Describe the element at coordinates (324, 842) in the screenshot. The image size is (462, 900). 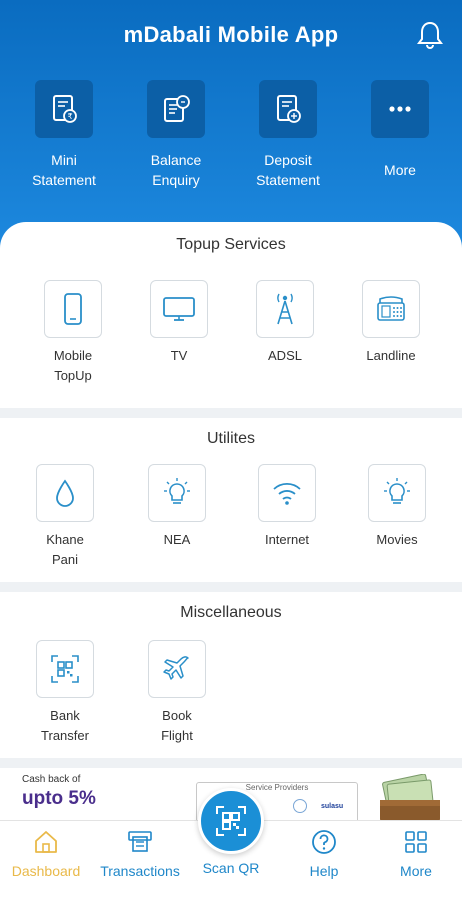
I see `help-icon` at that location.